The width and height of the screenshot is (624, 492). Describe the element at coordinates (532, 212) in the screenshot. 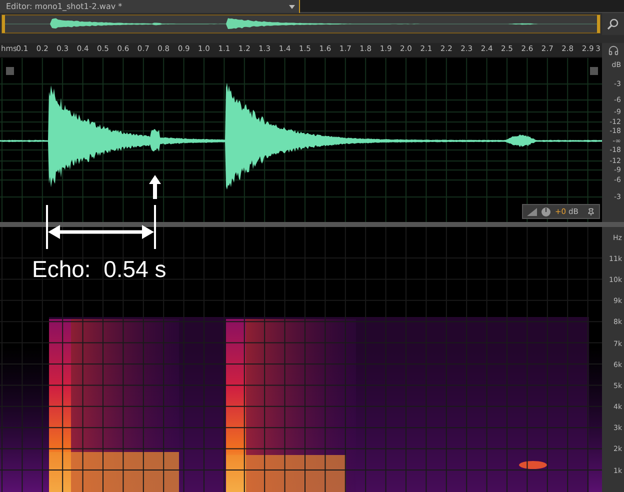

I see `ramp-icon` at that location.